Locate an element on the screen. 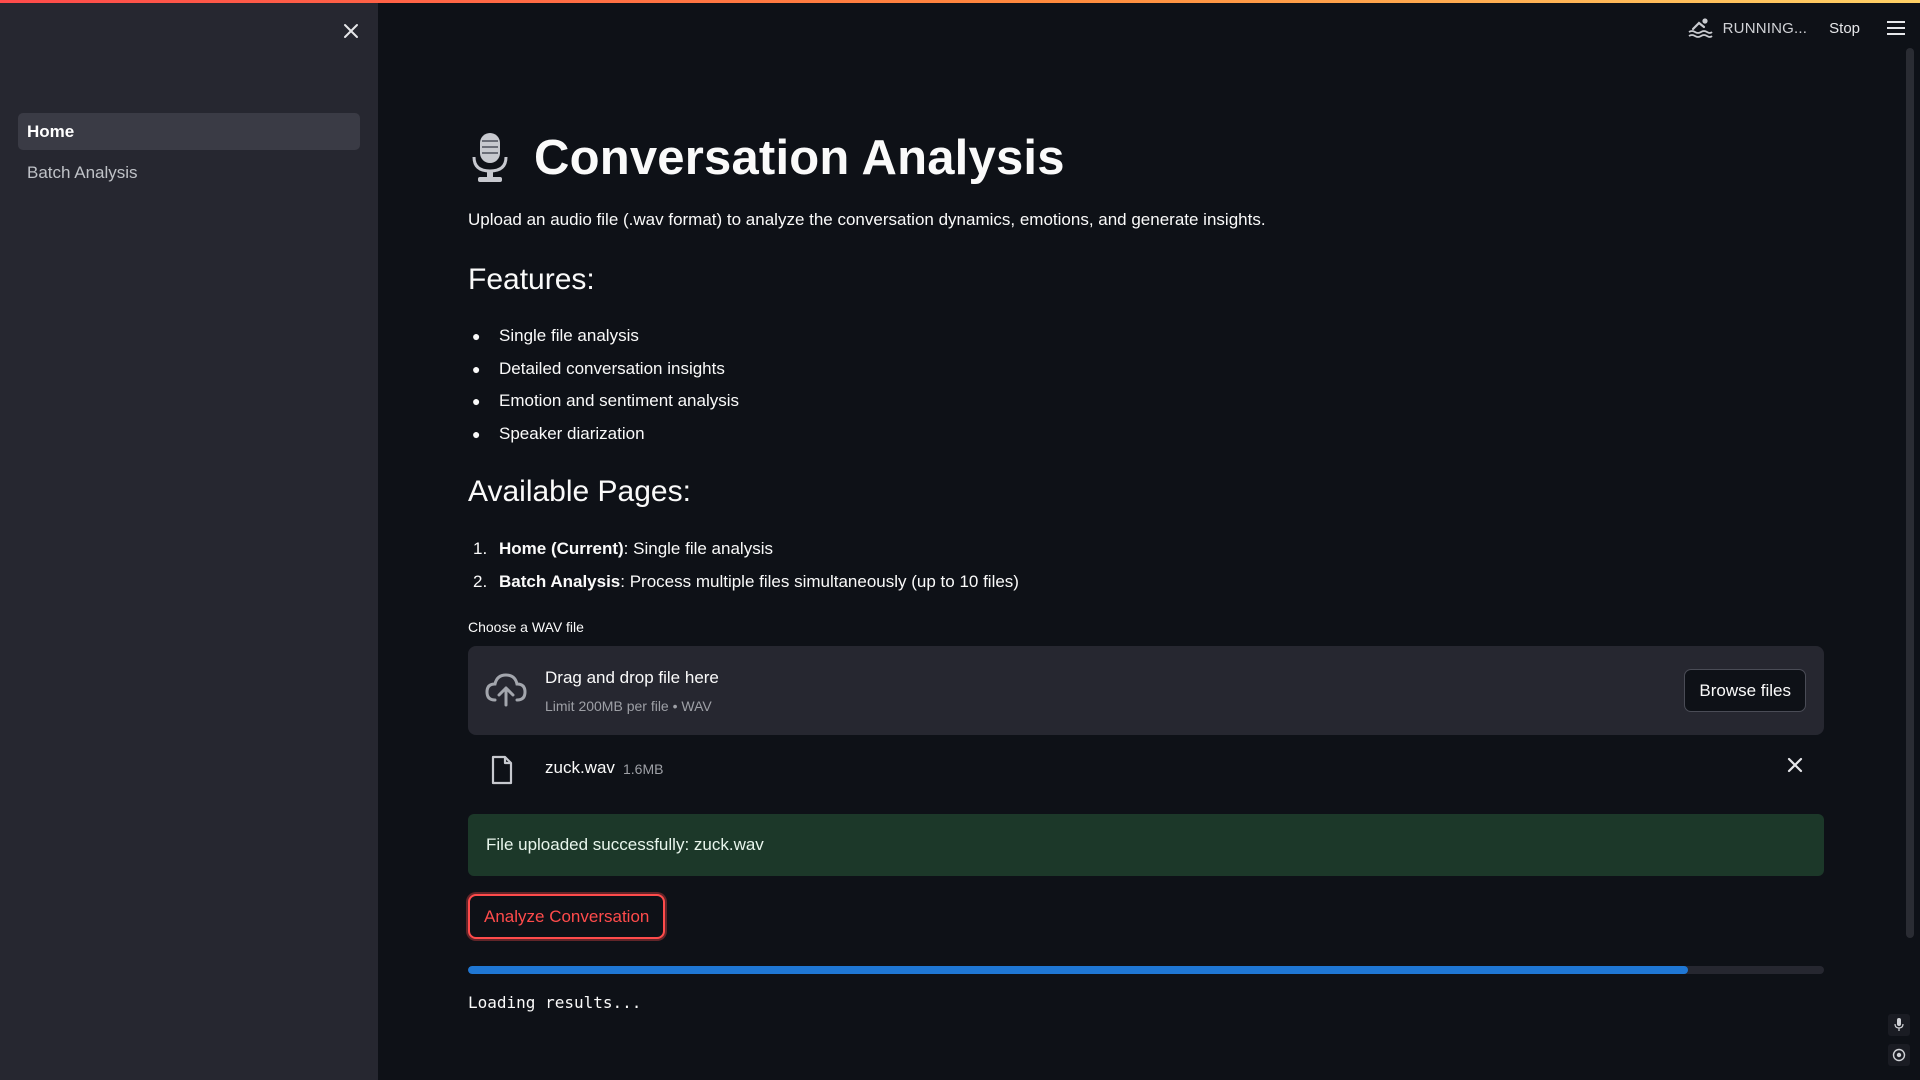 Image resolution: width=1920 pixels, height=1080 pixels. list-number: 1. is located at coordinates (480, 548).